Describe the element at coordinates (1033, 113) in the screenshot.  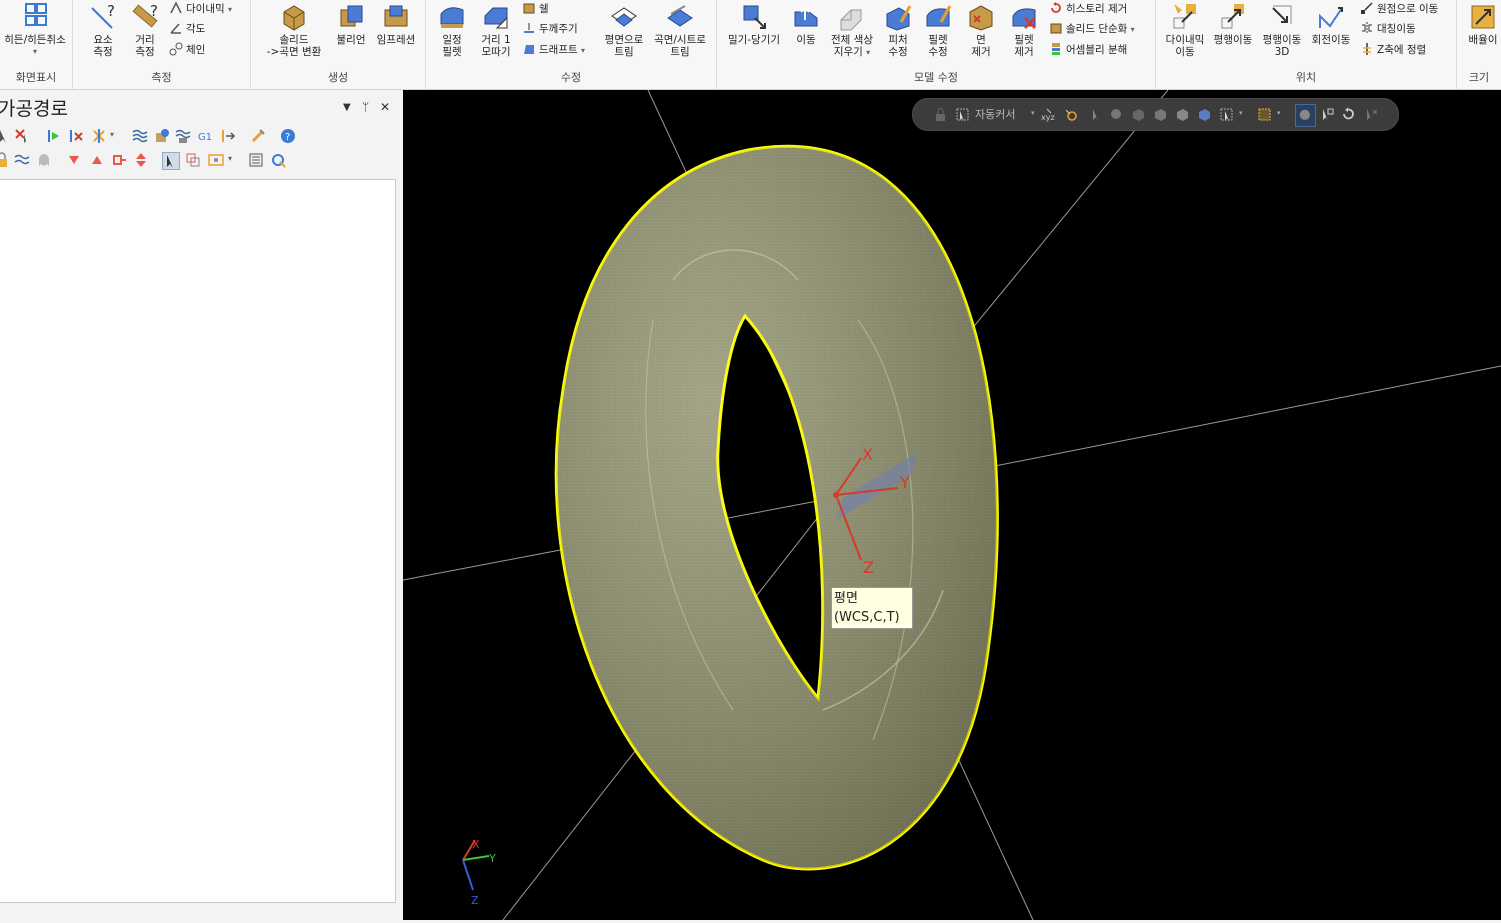
I see `autocursor-dropdown-icon: ▾` at that location.